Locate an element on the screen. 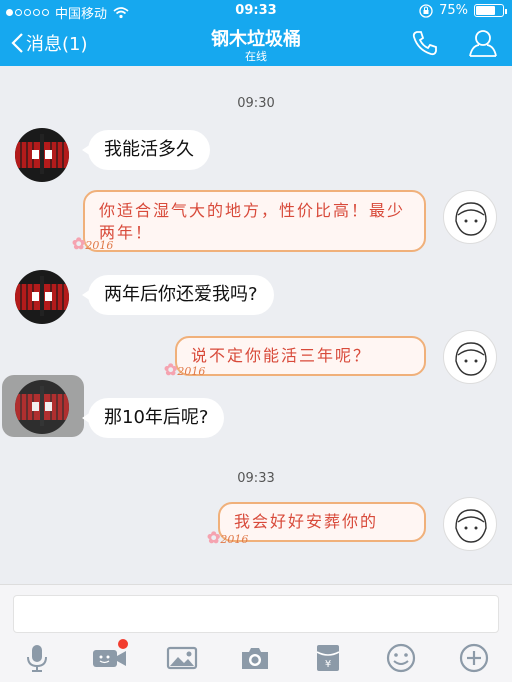 The height and width of the screenshot is (682, 512). message-bubble: 说不定你能活三年呢？ is located at coordinates (300, 356).